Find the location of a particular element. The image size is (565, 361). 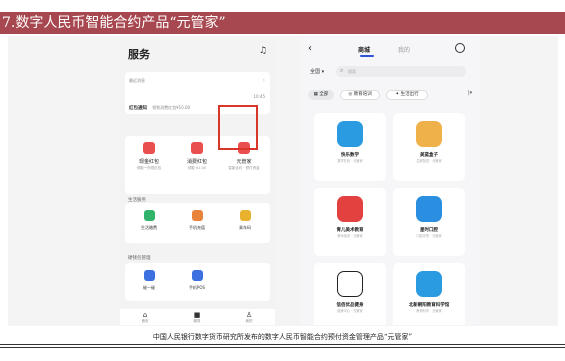

app-art-icon is located at coordinates (350, 209).